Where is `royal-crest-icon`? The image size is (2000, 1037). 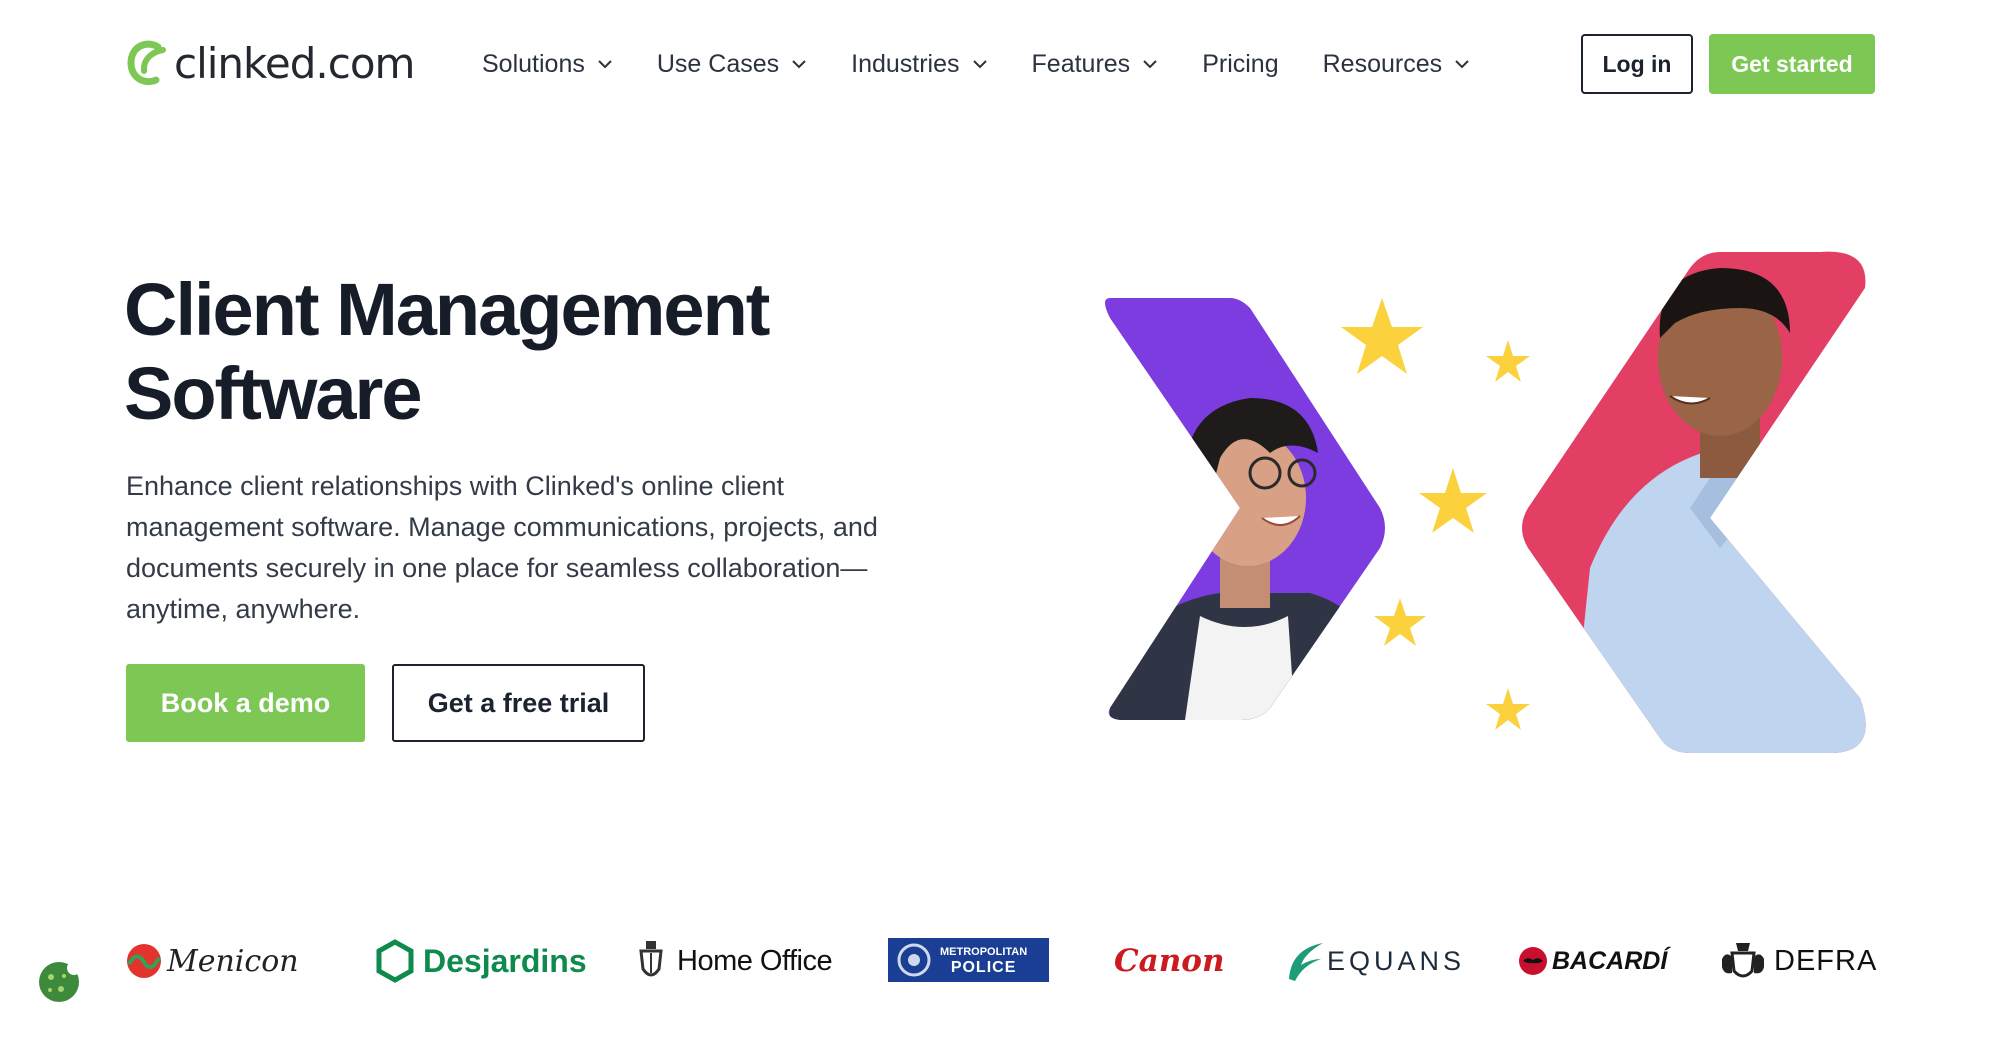 royal-crest-icon is located at coordinates (1743, 960).